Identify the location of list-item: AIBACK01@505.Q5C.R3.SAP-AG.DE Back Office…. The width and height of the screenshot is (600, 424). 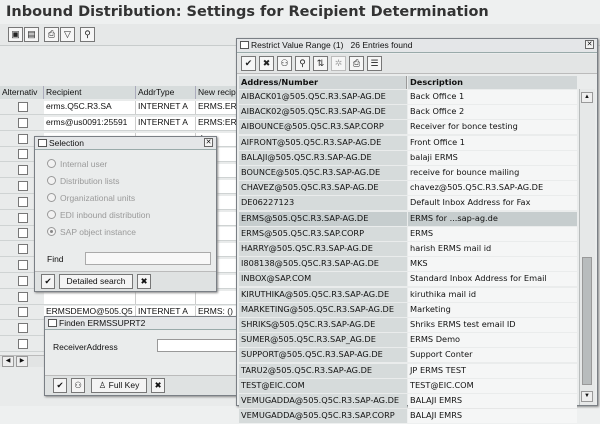
(407, 97).